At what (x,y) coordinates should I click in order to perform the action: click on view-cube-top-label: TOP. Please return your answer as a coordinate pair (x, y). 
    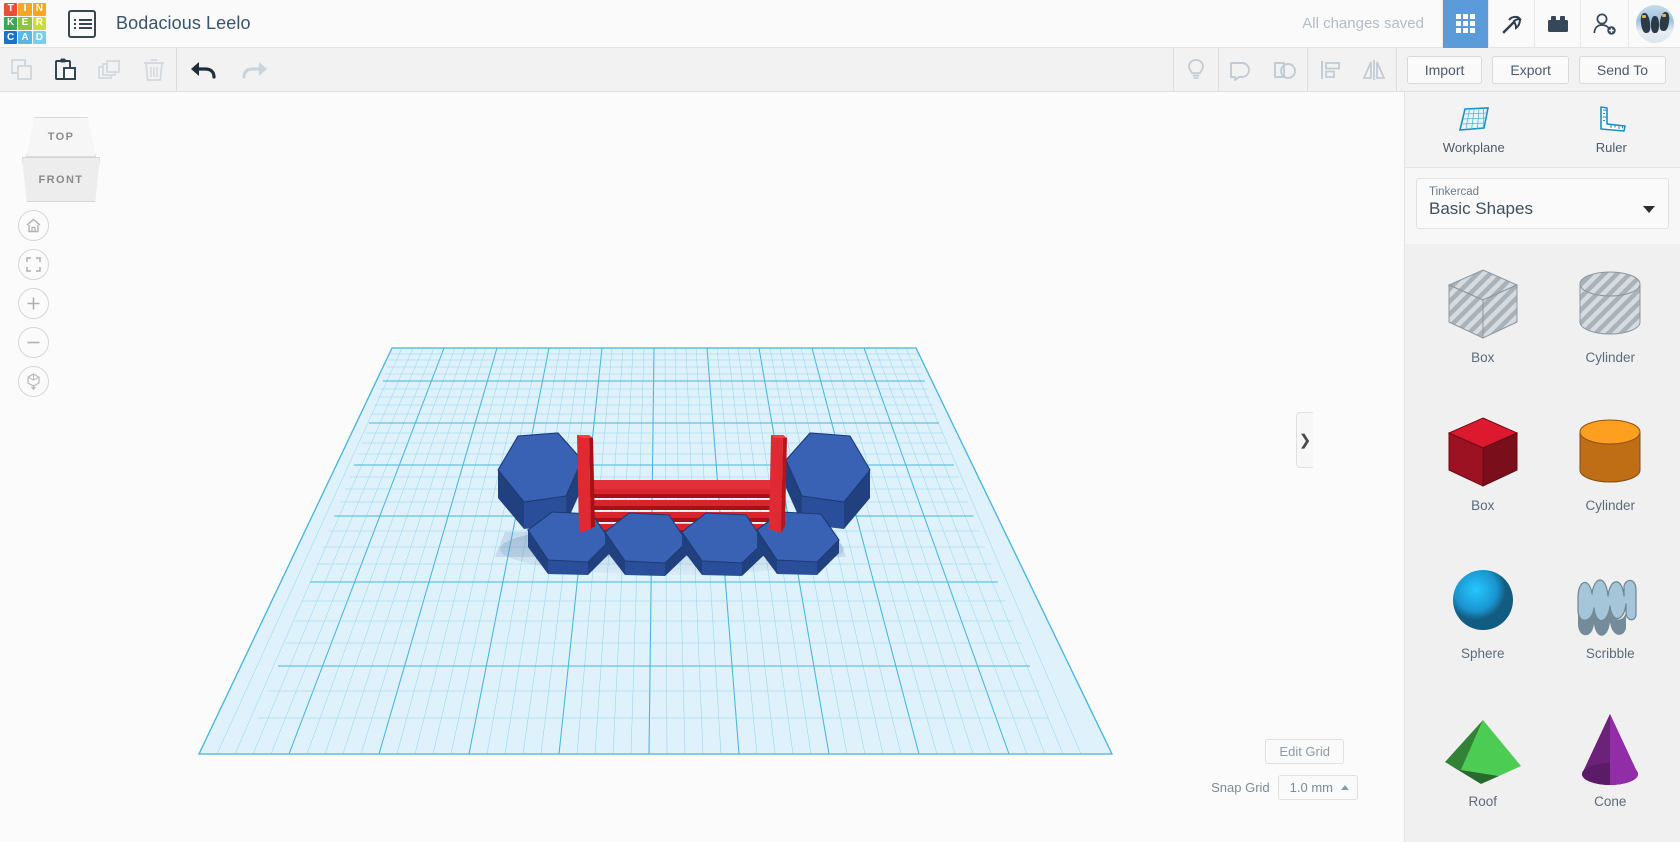
    Looking at the image, I should click on (61, 137).